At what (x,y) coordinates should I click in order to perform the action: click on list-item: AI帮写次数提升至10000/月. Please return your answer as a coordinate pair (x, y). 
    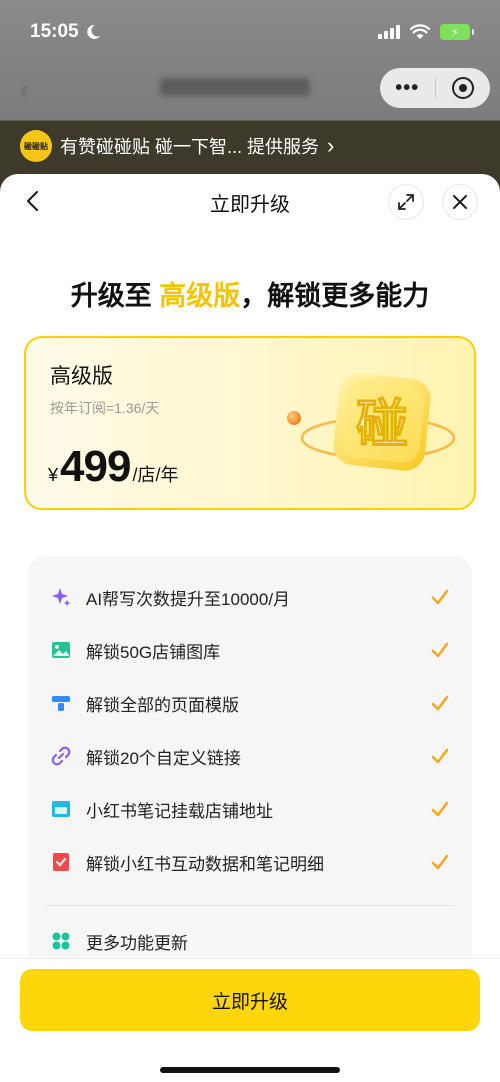
    Looking at the image, I should click on (250, 597).